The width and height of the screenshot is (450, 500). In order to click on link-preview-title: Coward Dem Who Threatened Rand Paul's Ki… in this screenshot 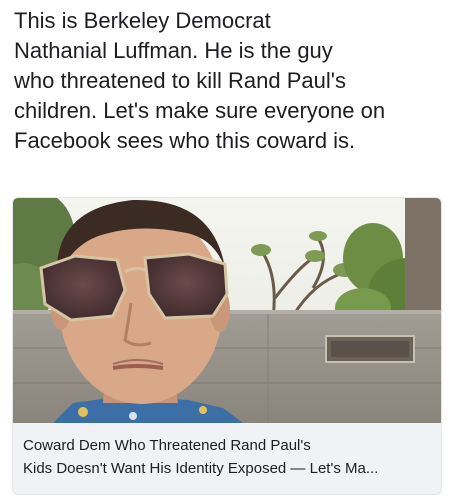, I will do `click(228, 457)`.